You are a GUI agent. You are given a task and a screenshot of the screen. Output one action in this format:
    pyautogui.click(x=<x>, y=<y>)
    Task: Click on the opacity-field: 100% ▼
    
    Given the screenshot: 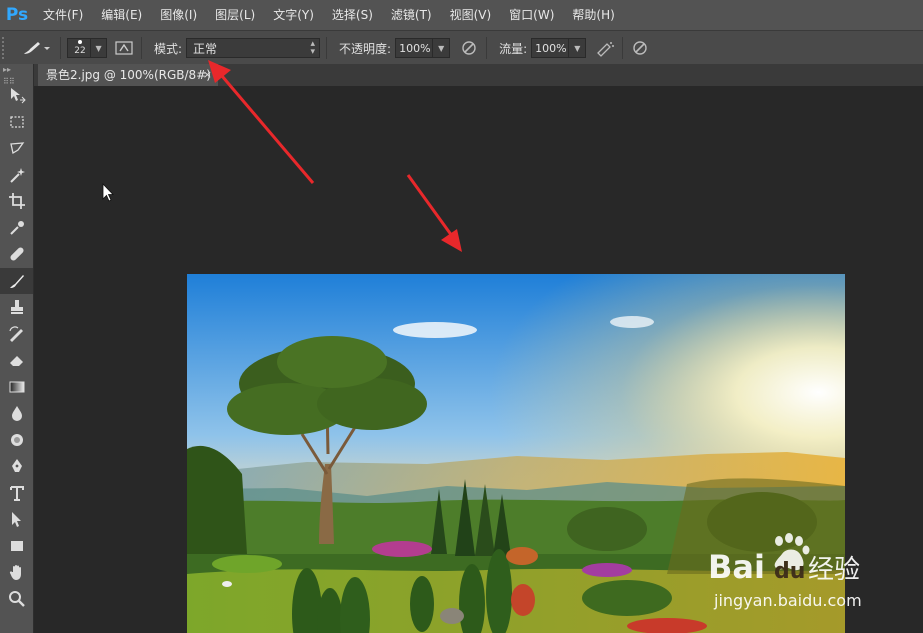 What is the action you would take?
    pyautogui.click(x=423, y=48)
    